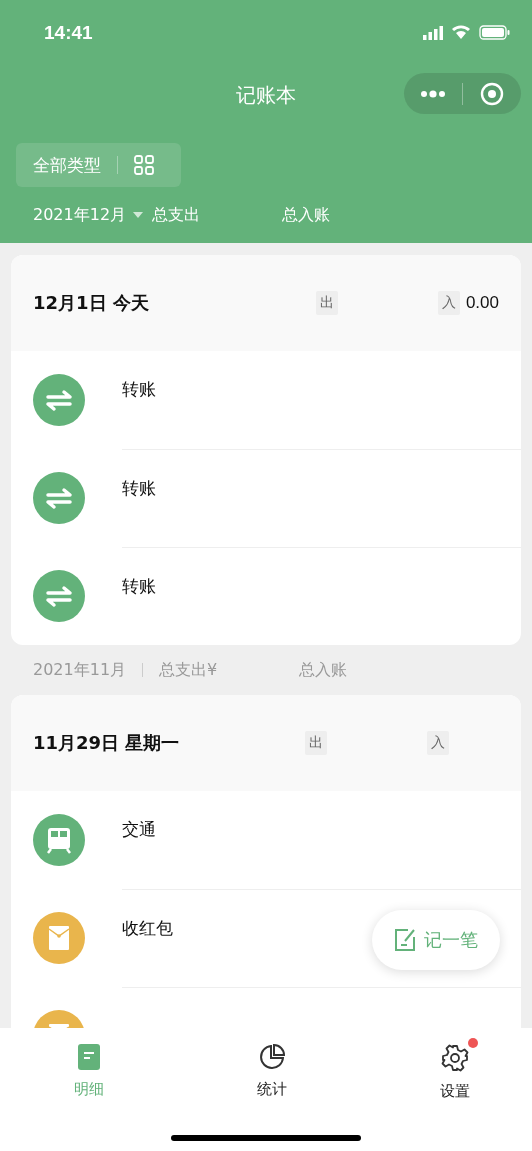 The width and height of the screenshot is (532, 1151). What do you see at coordinates (272, 1057) in the screenshot?
I see `pie-chart-icon` at bounding box center [272, 1057].